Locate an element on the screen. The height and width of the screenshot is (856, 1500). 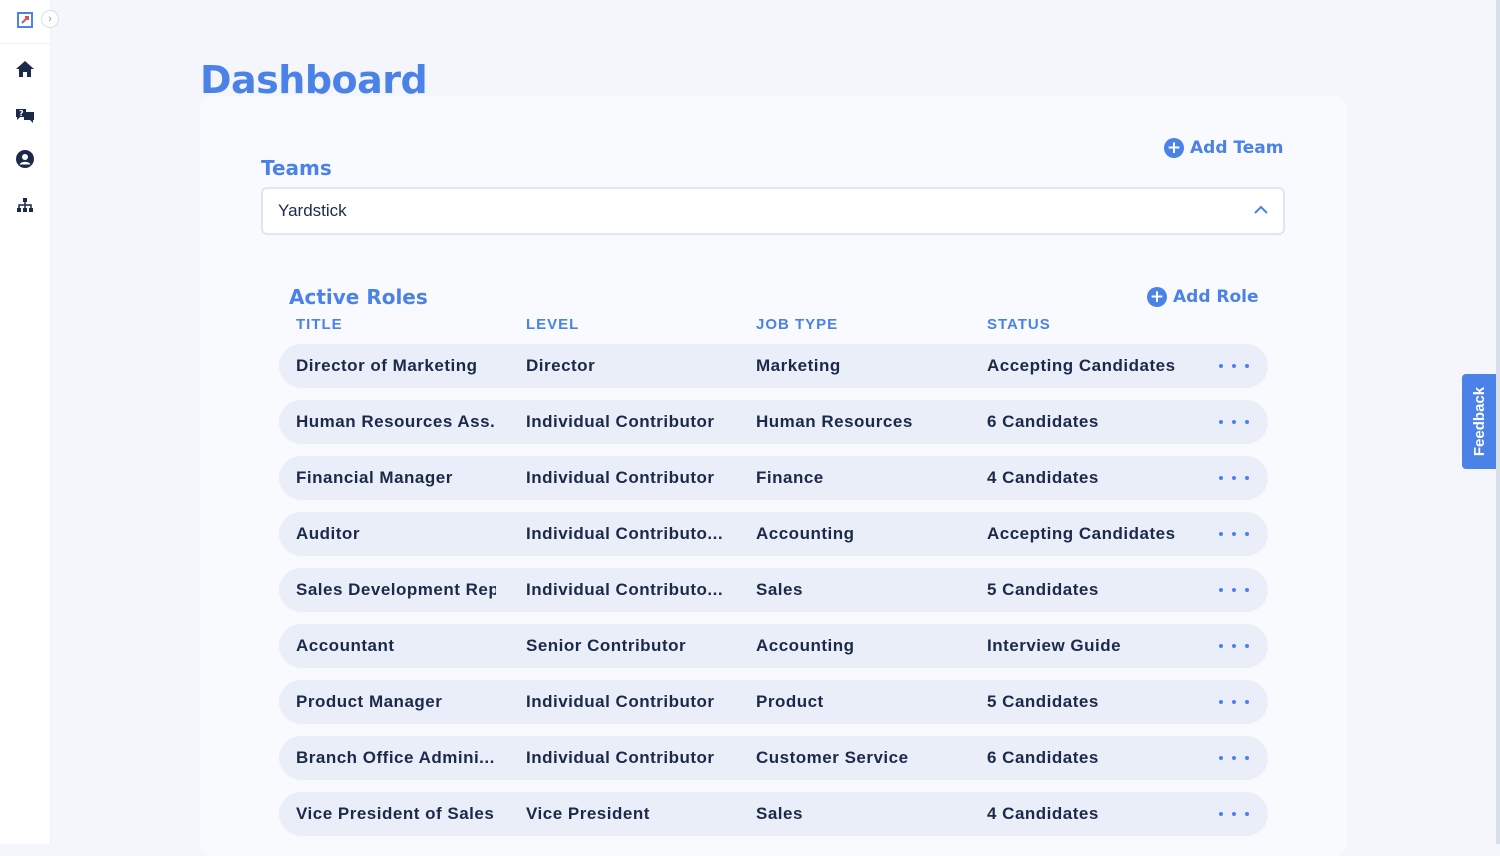
role-title: Accountant is located at coordinates (345, 645).